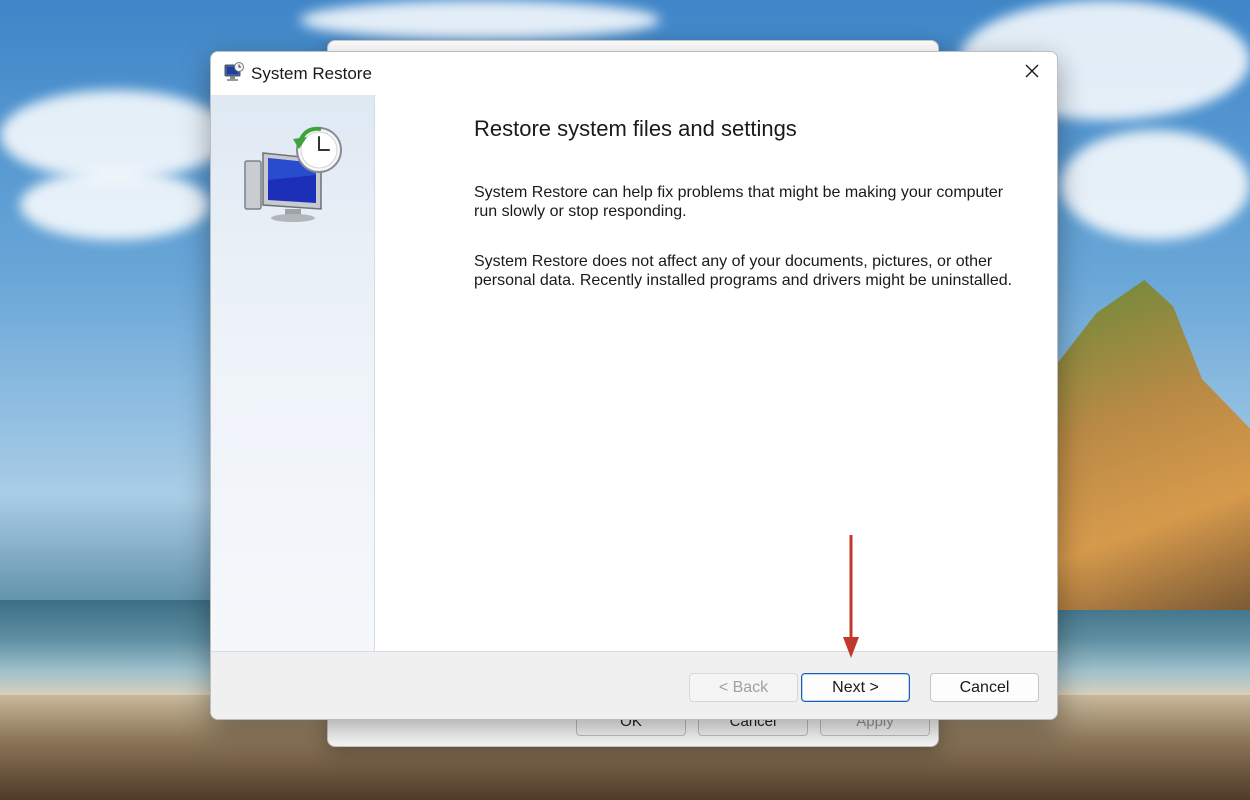 Image resolution: width=1250 pixels, height=800 pixels. Describe the element at coordinates (234, 72) in the screenshot. I see `system-restore-icon` at that location.